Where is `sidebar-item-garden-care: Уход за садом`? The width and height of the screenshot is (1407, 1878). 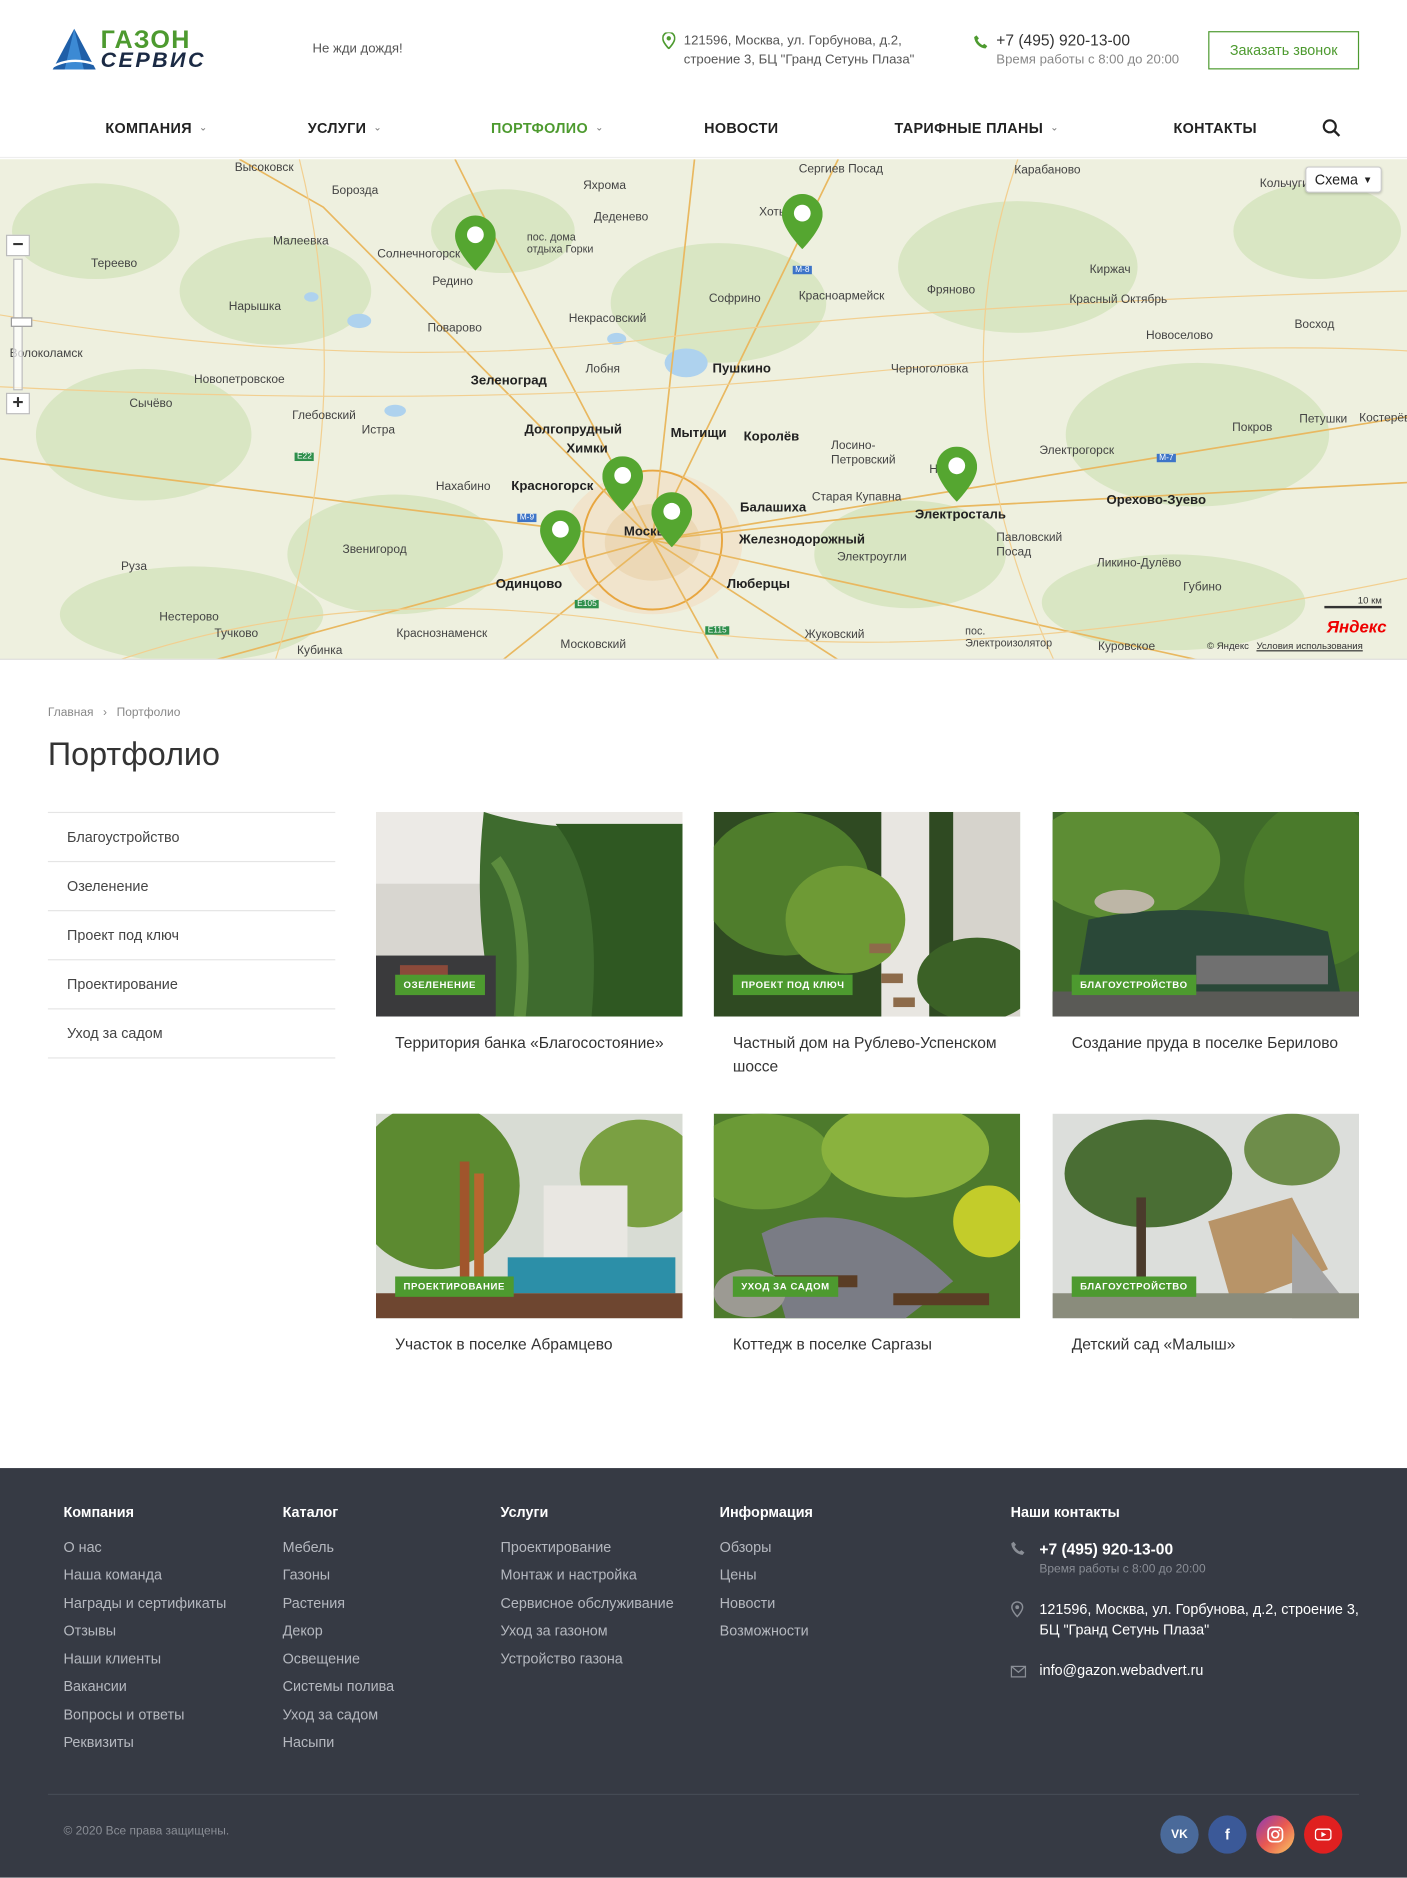 sidebar-item-garden-care: Уход за садом is located at coordinates (191, 1034).